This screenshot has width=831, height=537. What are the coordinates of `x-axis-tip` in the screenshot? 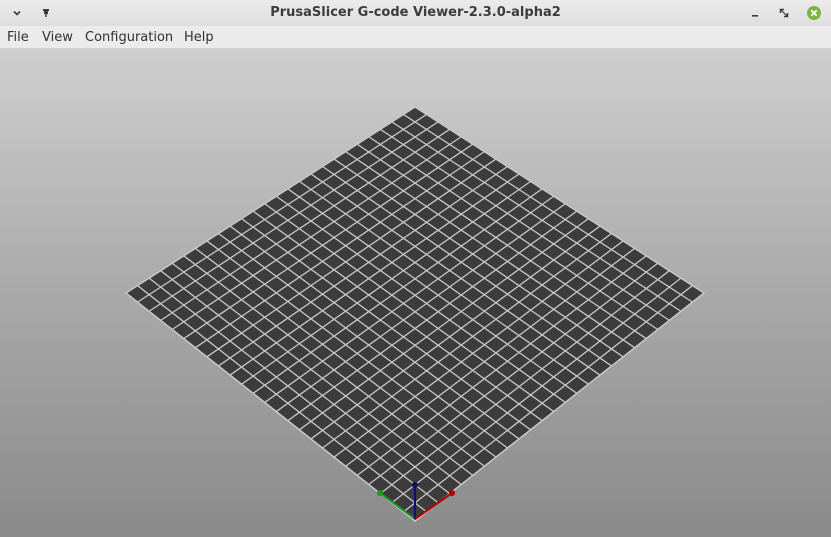 It's located at (452, 493).